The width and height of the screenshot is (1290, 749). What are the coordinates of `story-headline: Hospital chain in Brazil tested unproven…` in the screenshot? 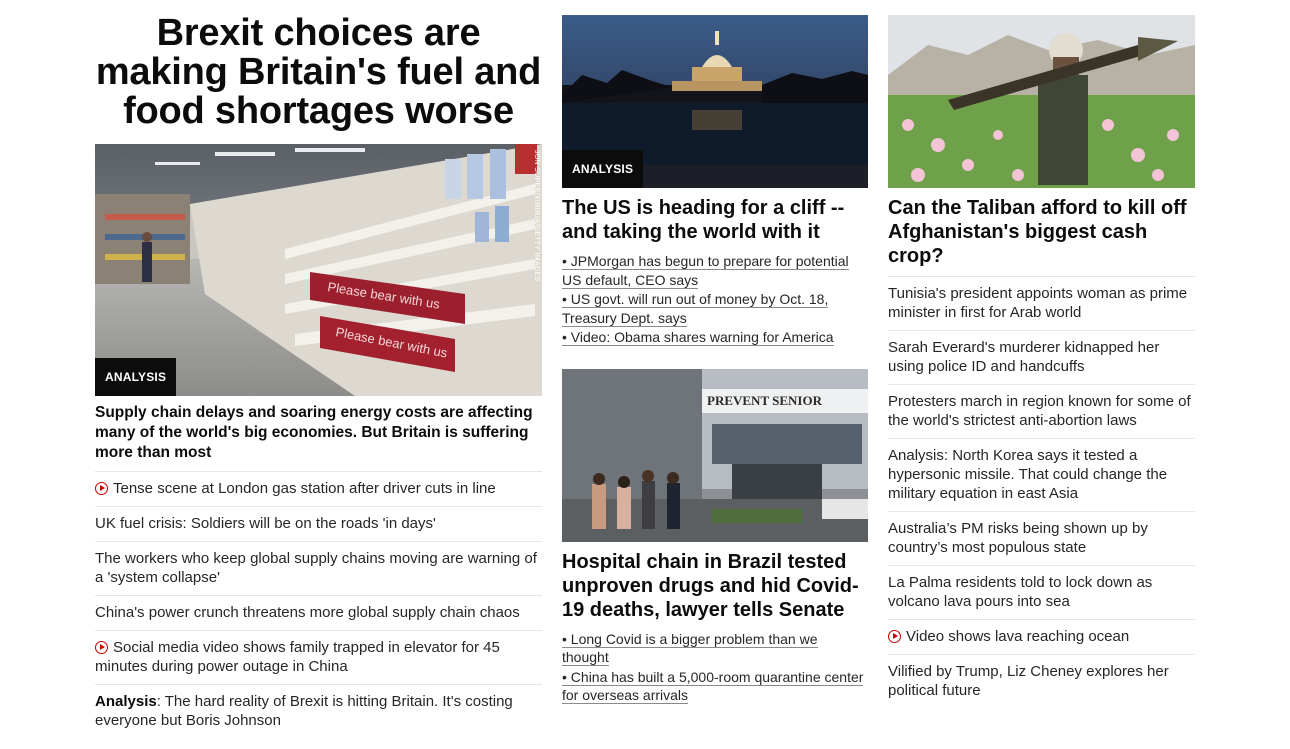 It's located at (715, 586).